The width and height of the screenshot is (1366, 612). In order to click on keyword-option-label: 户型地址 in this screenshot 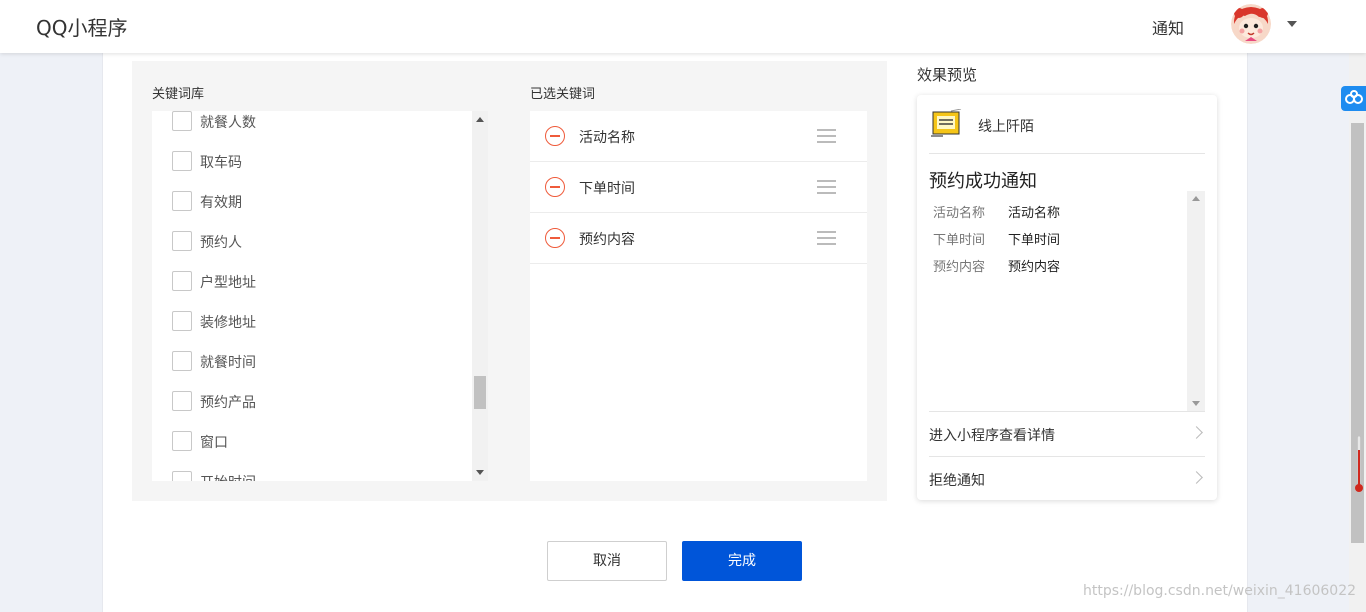, I will do `click(228, 283)`.